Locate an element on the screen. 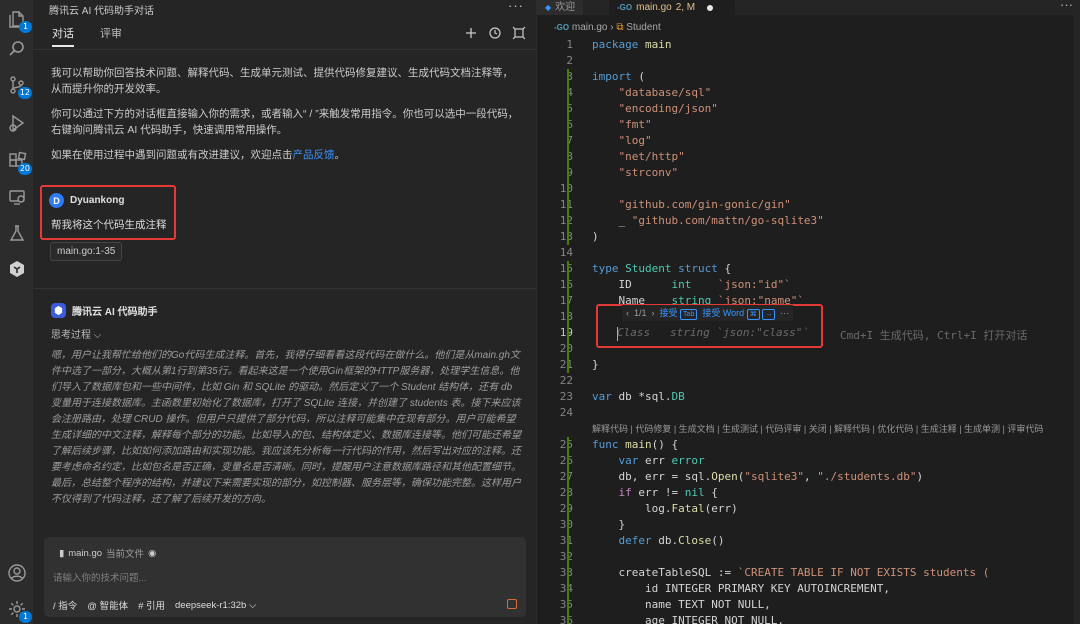 This screenshot has height=624, width=1080. code-line: 35 name TEXT NOT NULL, is located at coordinates (808, 605).